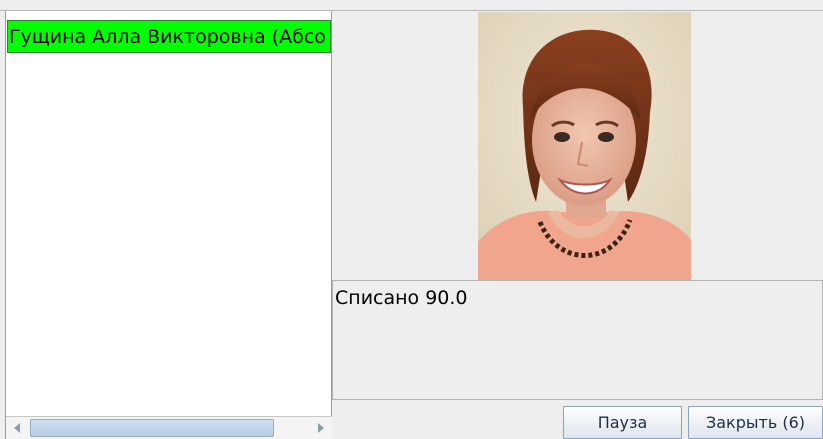 This screenshot has height=439, width=823. What do you see at coordinates (169, 36) in the screenshot?
I see `list-item: Гущина Алла Викторовна (Абсо` at bounding box center [169, 36].